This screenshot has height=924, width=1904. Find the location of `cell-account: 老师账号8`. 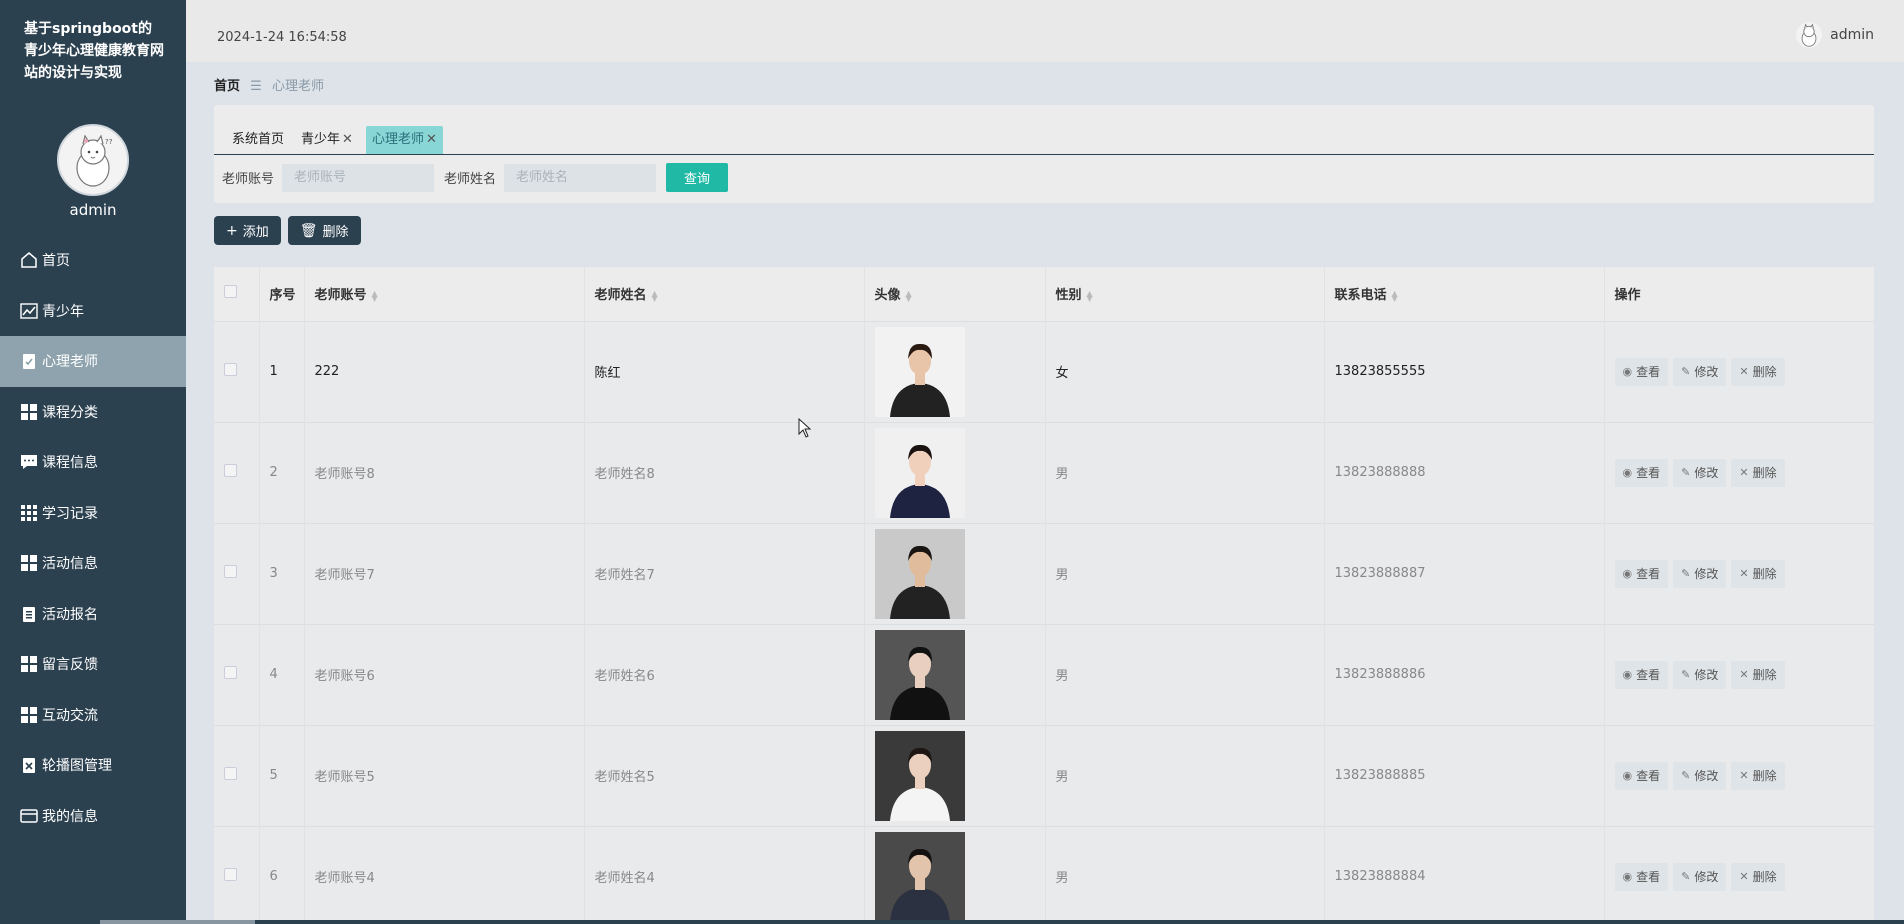

cell-account: 老师账号8 is located at coordinates (444, 472).